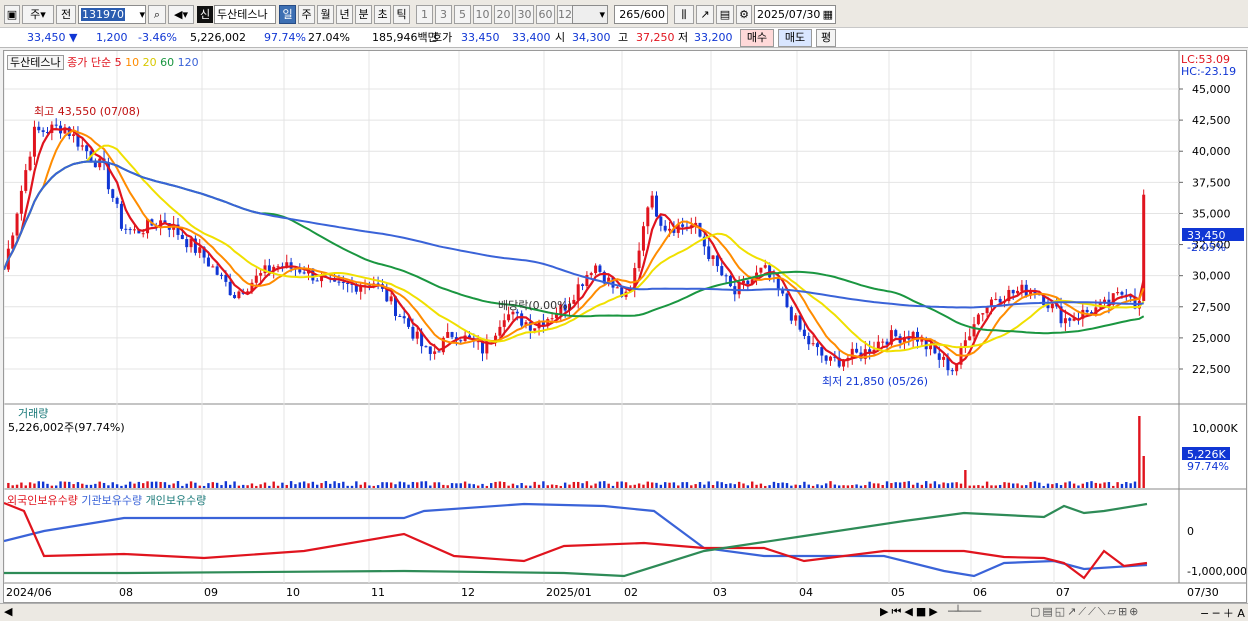 The width and height of the screenshot is (1248, 621). What do you see at coordinates (806, 592) in the screenshot?
I see `x-axis-label: 04` at bounding box center [806, 592].